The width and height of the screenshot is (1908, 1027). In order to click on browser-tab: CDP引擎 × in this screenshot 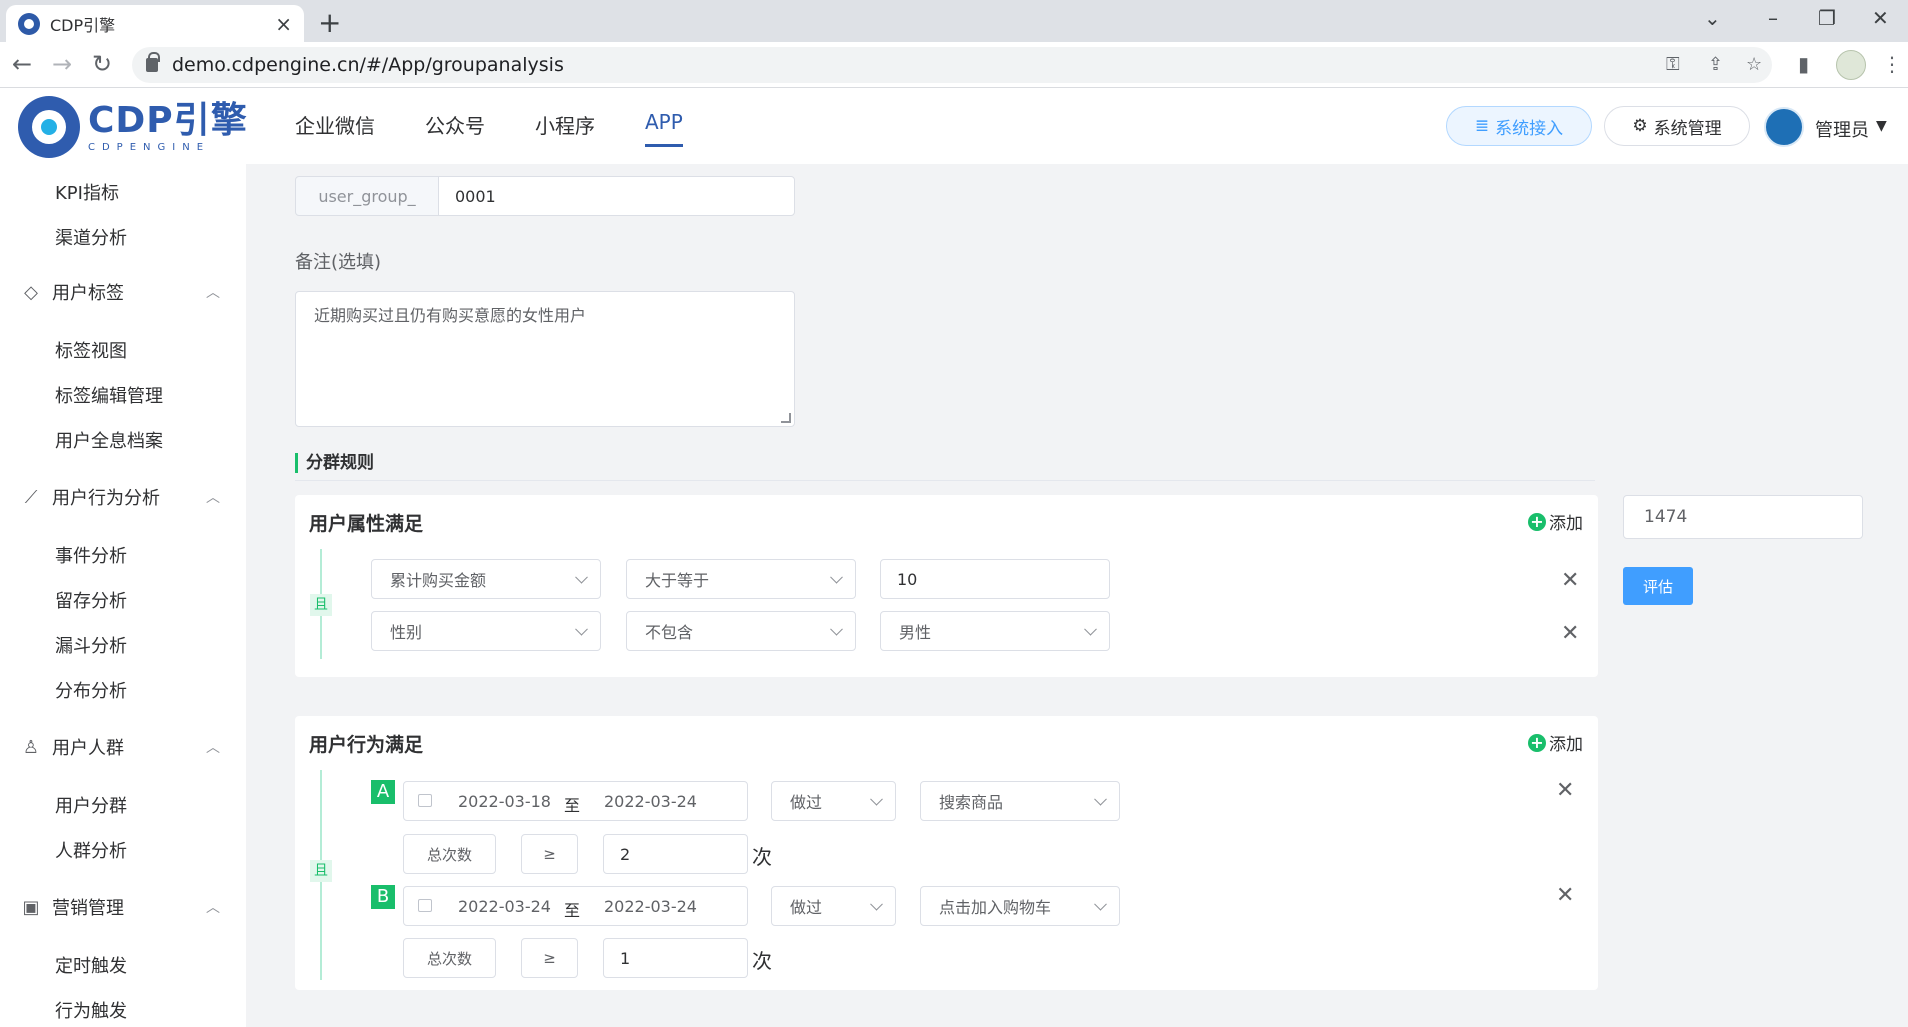, I will do `click(155, 23)`.